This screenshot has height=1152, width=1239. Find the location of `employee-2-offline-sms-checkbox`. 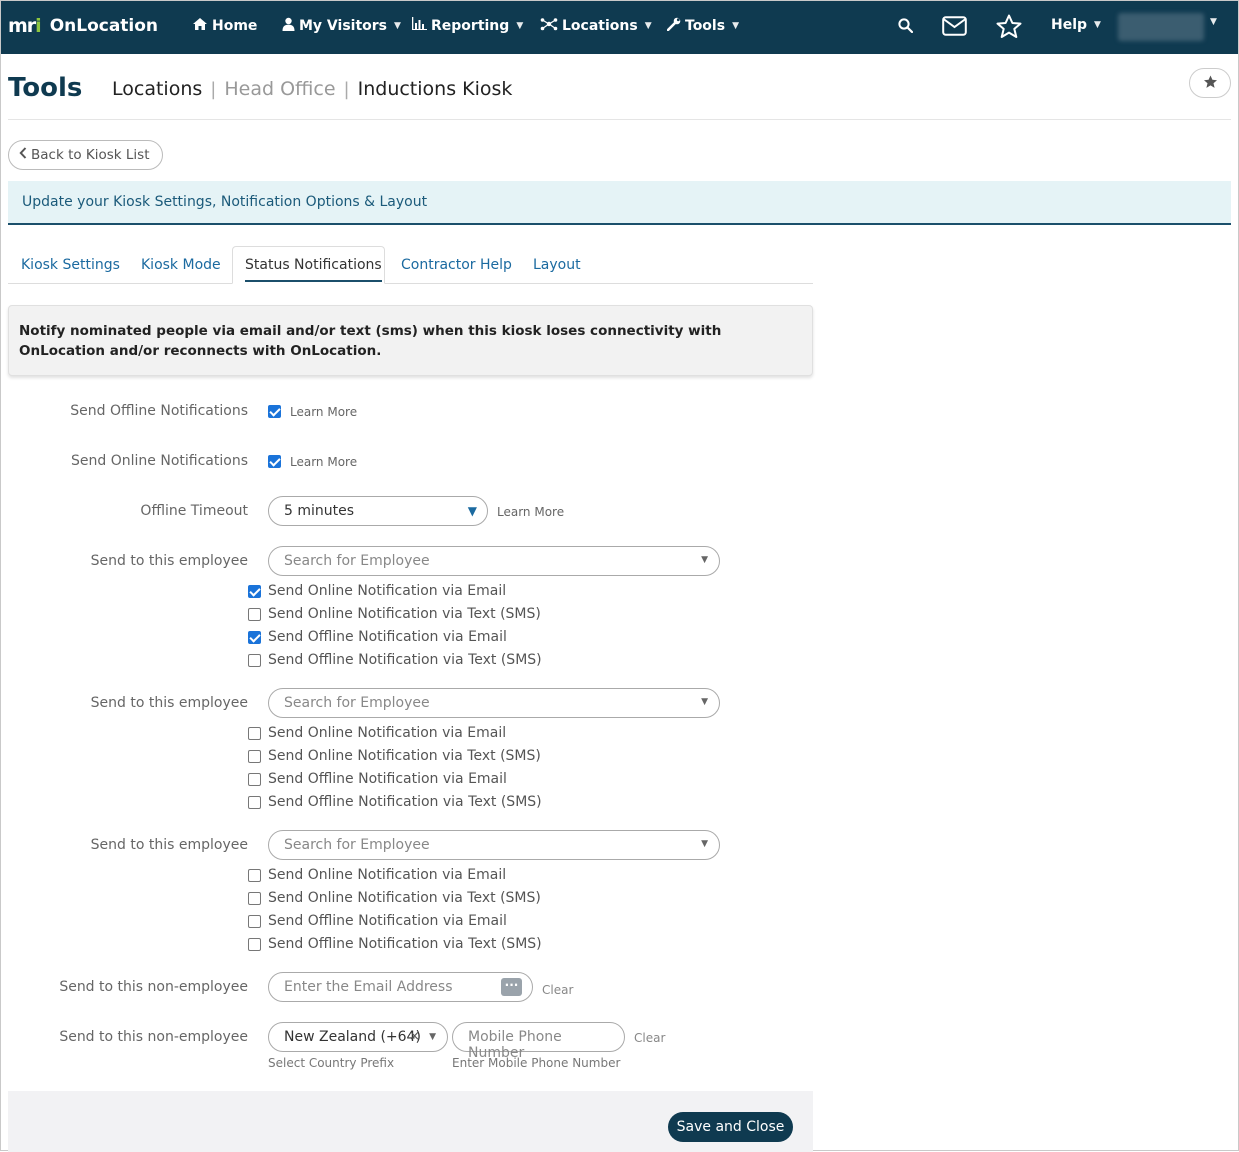

employee-2-offline-sms-checkbox is located at coordinates (254, 802).